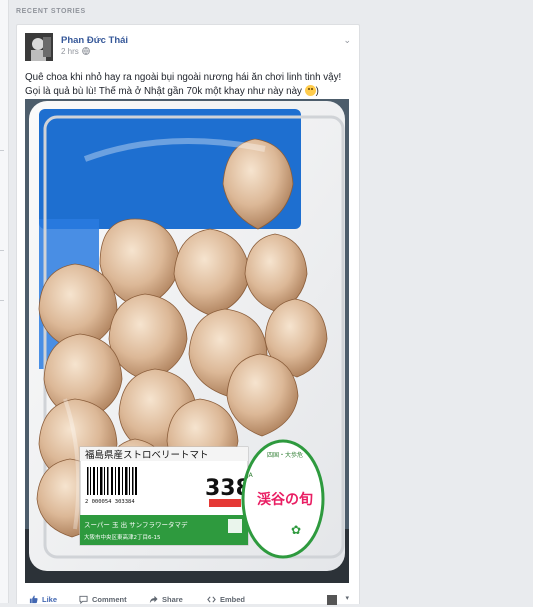  I want to click on post-text-end: ), so click(317, 91).